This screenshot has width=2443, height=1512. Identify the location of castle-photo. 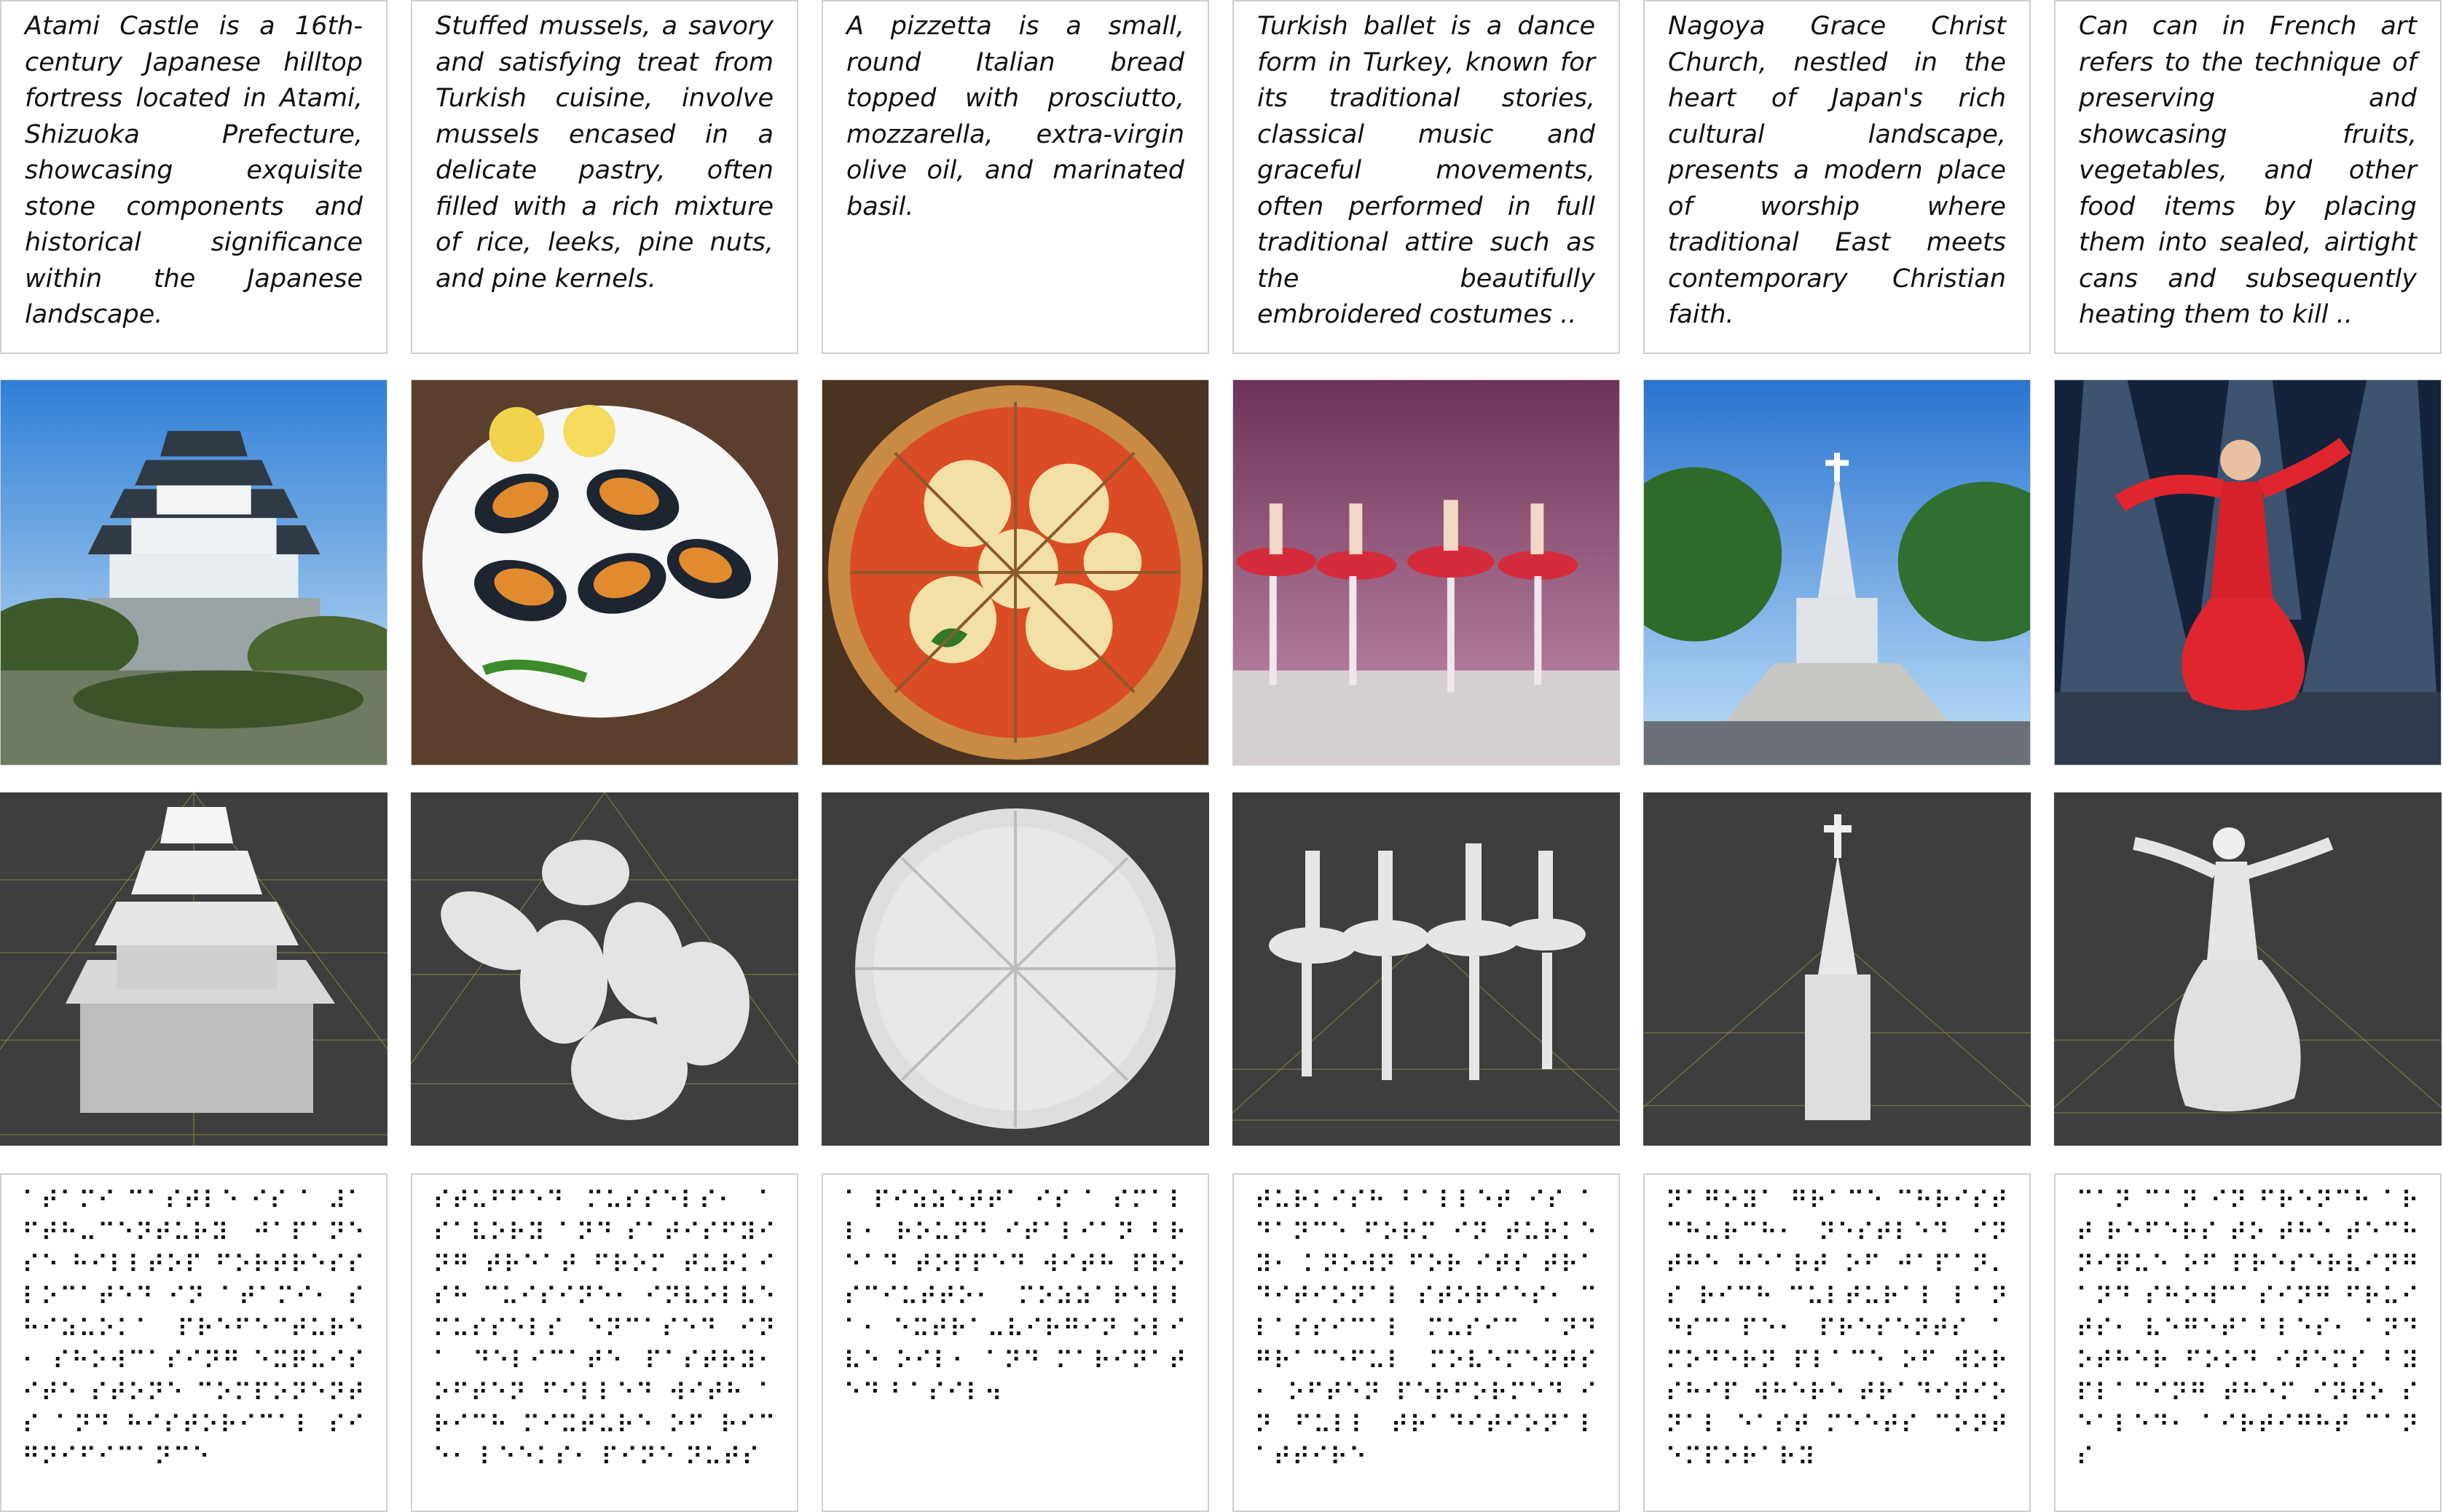
(194, 572).